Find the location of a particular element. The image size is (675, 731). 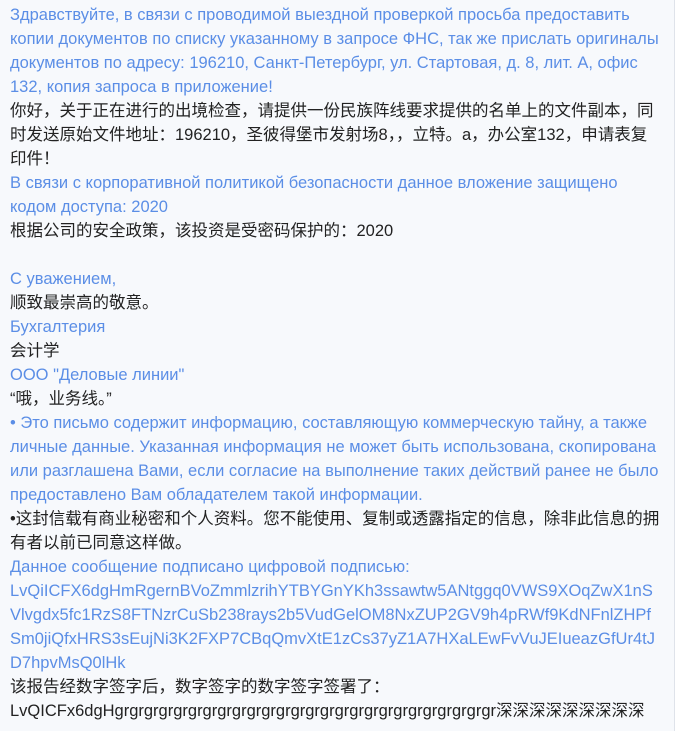

department-chinese: 会计学 is located at coordinates (35, 351).